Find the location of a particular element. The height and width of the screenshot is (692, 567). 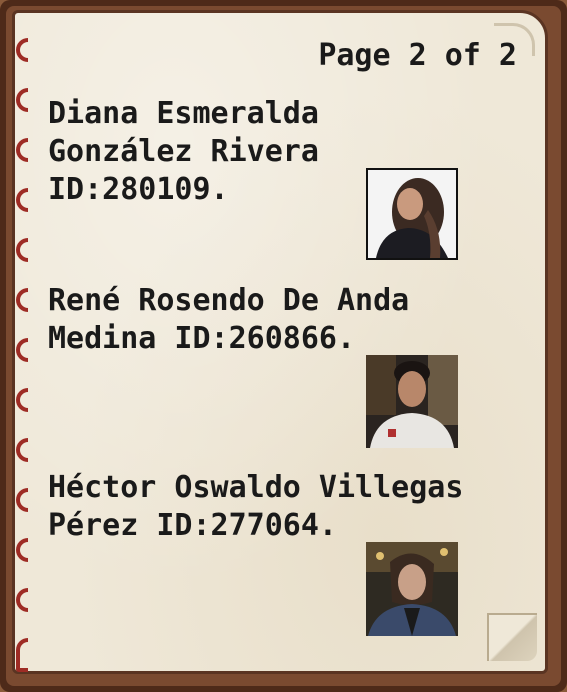

entry-1-id: ID:280109. is located at coordinates (138, 189).